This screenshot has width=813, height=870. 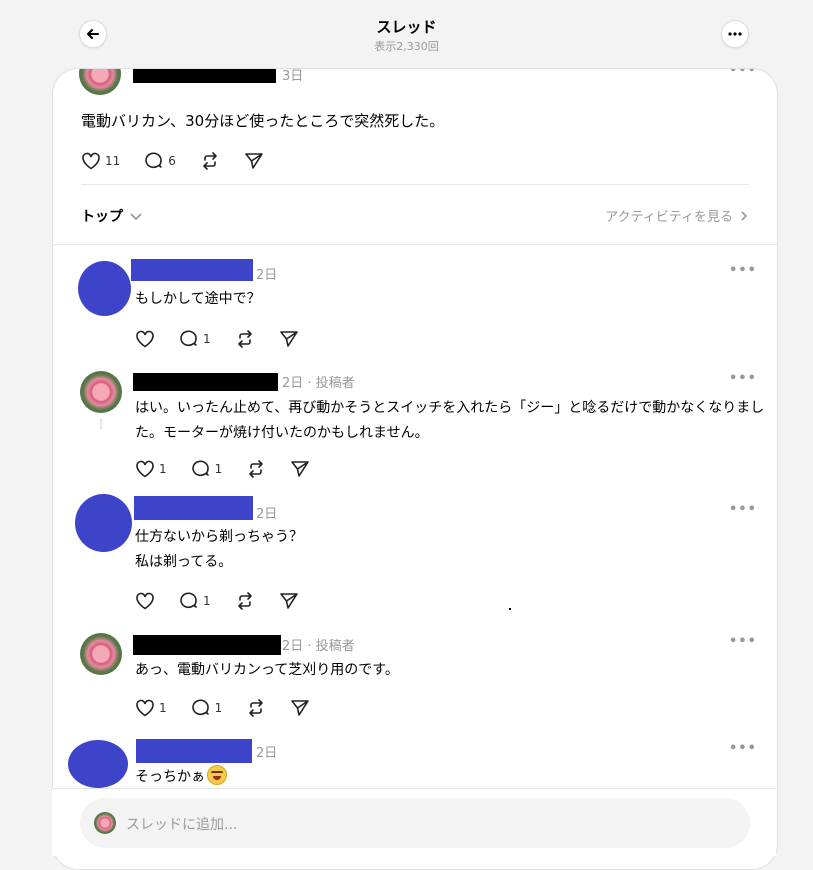 I want to click on comment-button: 6, so click(x=160, y=161).